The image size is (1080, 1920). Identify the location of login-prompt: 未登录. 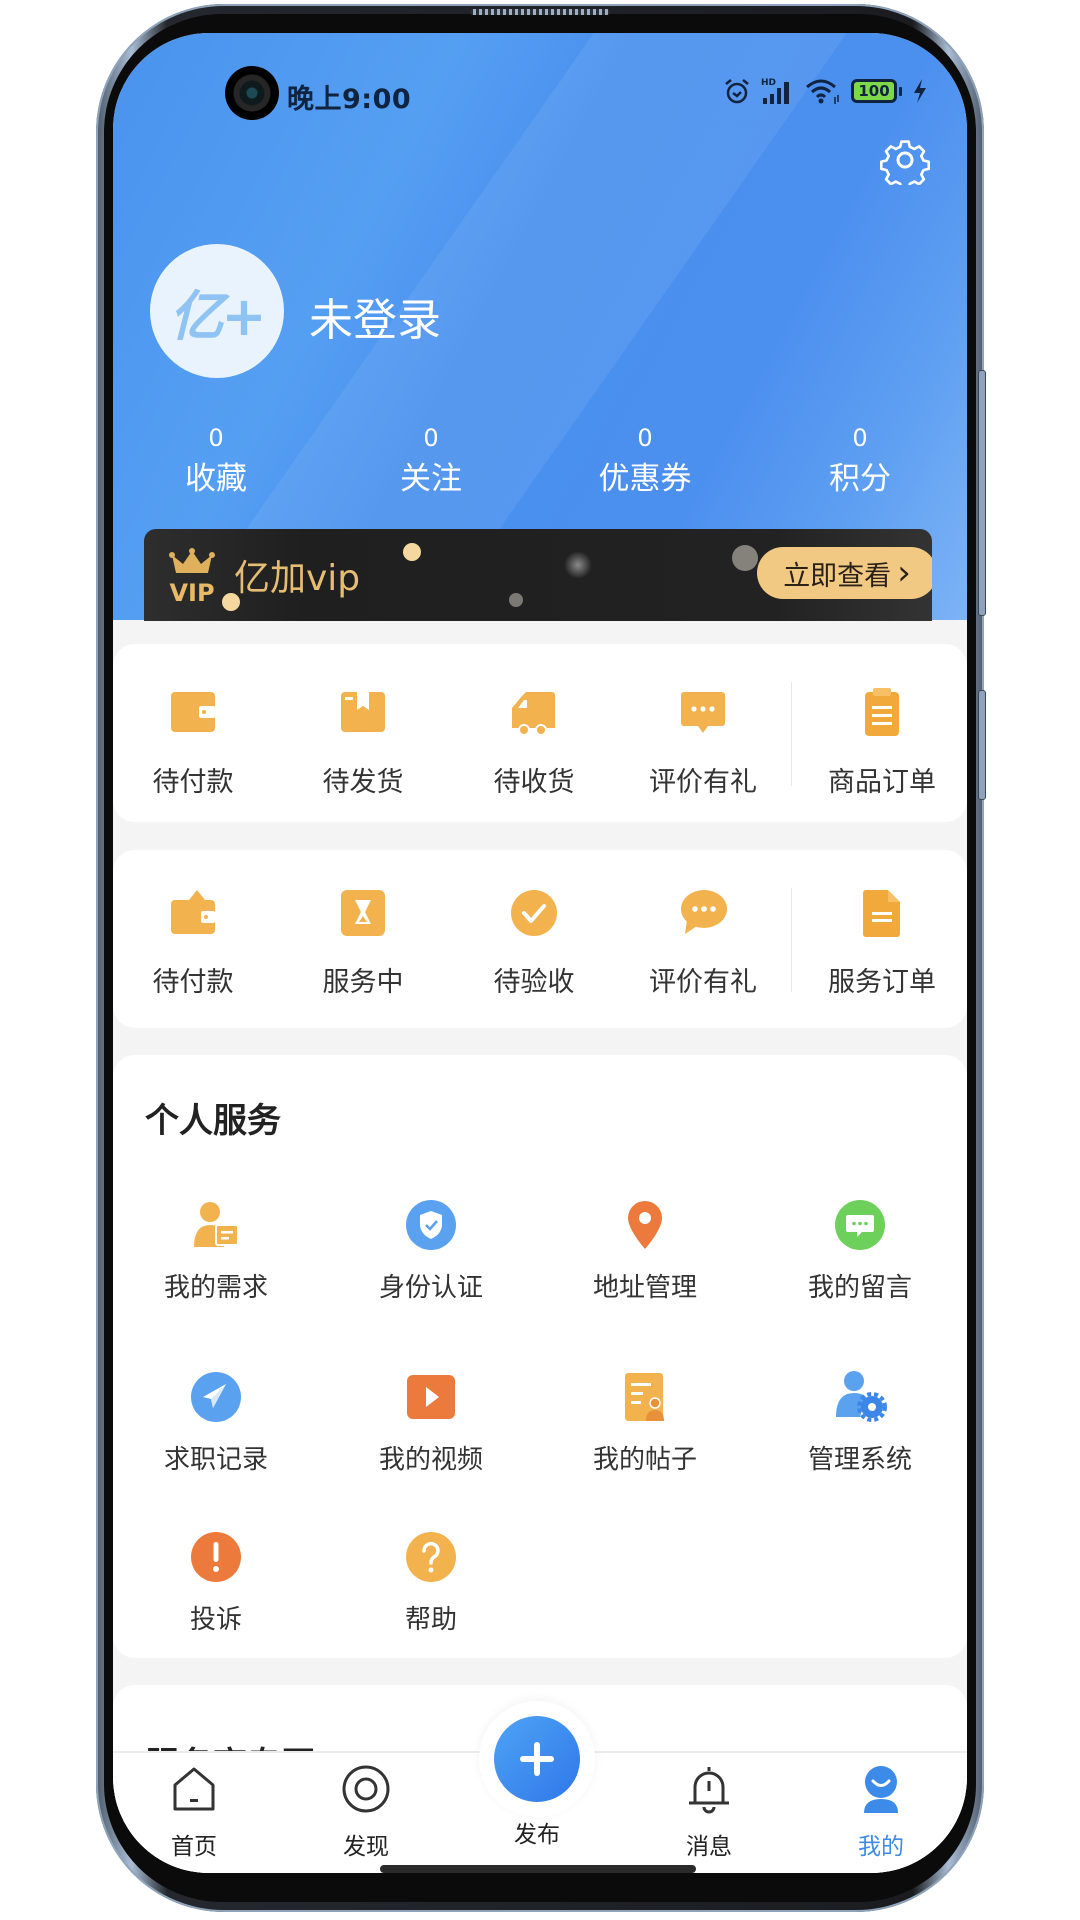
(375, 316).